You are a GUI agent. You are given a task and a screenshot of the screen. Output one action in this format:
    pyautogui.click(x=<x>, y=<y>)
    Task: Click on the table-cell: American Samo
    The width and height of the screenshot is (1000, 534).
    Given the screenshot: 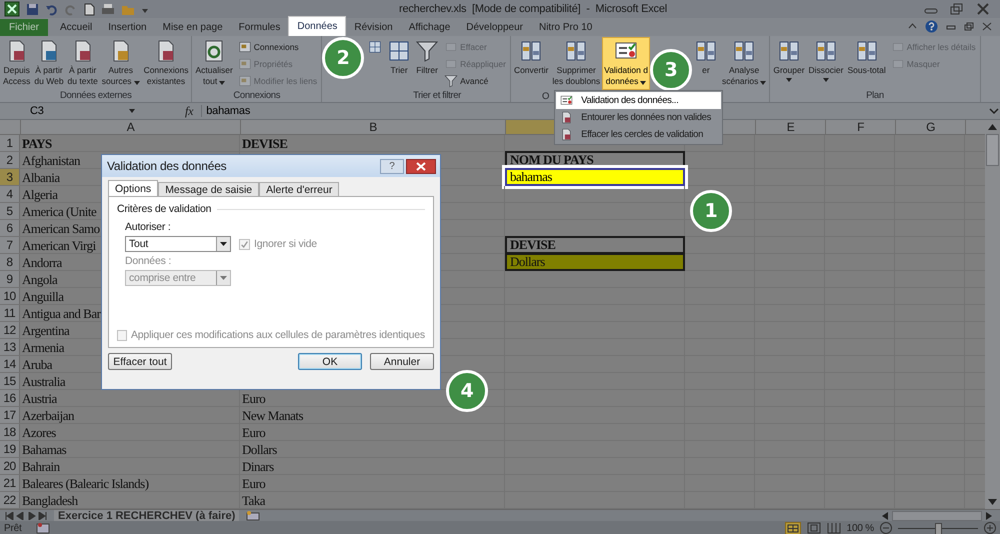 What is the action you would take?
    pyautogui.click(x=61, y=228)
    